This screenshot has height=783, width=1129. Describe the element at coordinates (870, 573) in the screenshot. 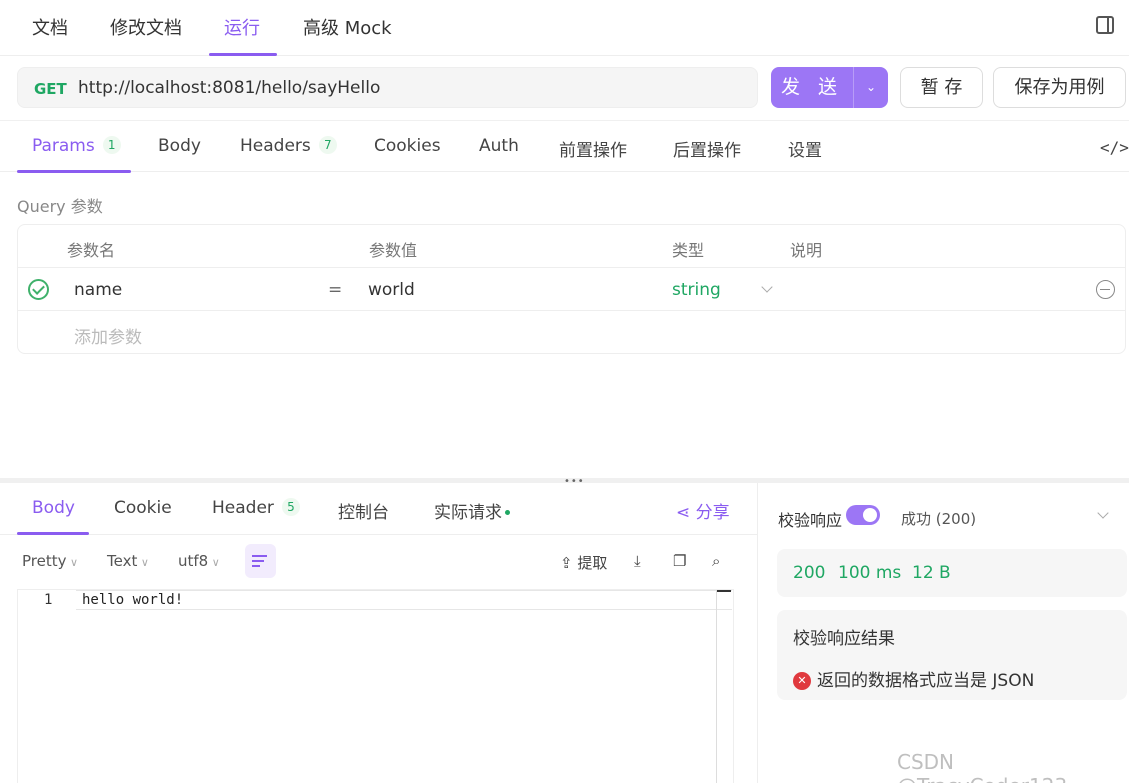

I see `response-time: 100 ms` at that location.